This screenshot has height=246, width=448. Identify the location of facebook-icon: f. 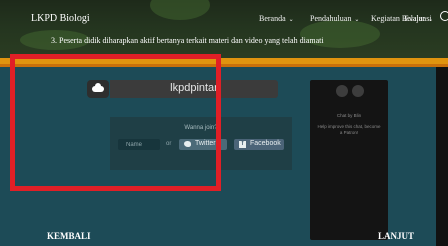
(242, 144).